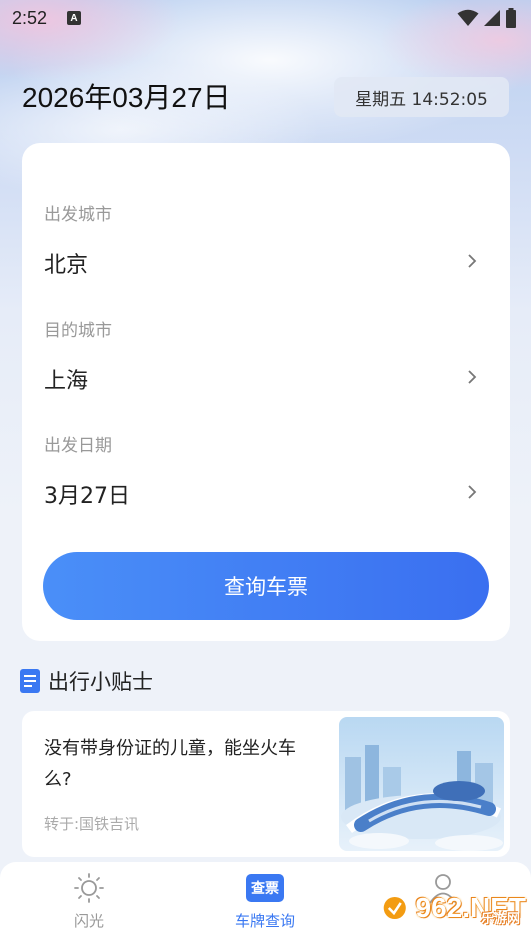  I want to click on destination-field: 上海, so click(266, 379).